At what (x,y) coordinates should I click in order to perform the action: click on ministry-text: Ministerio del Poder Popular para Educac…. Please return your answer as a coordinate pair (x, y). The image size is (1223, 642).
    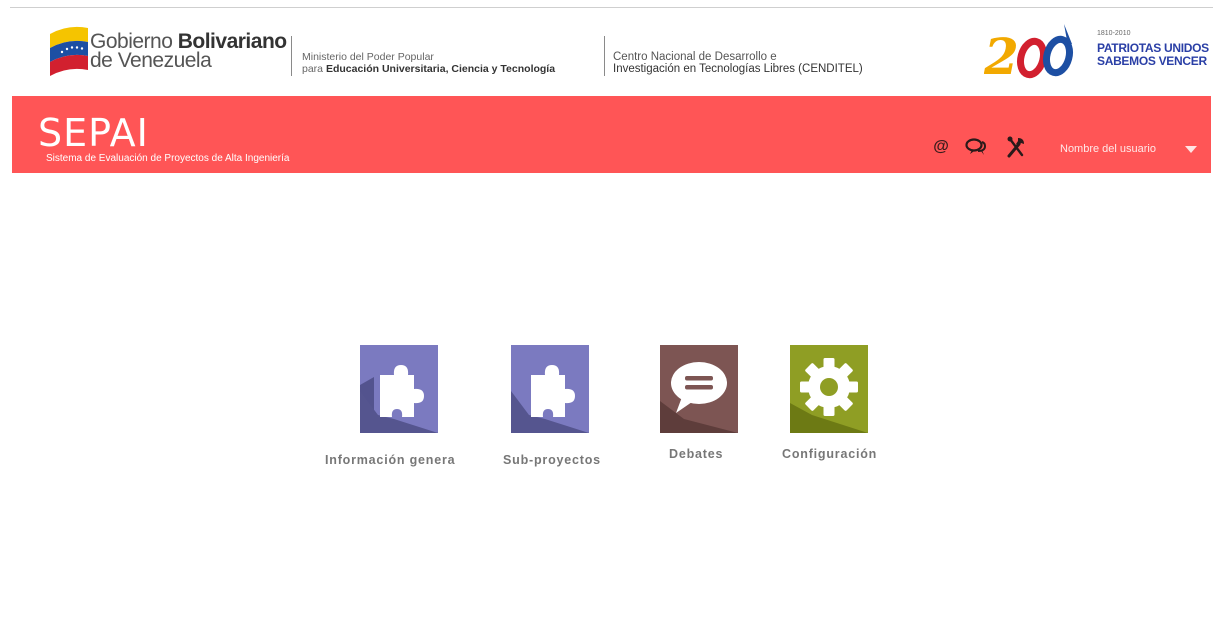
    Looking at the image, I should click on (429, 63).